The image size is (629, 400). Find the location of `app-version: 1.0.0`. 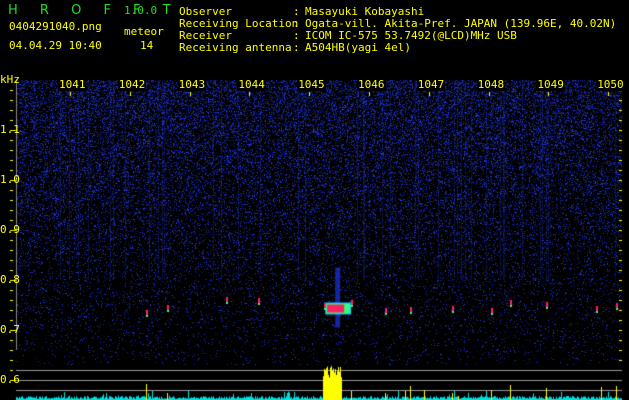

app-version: 1.0.0 is located at coordinates (141, 10).